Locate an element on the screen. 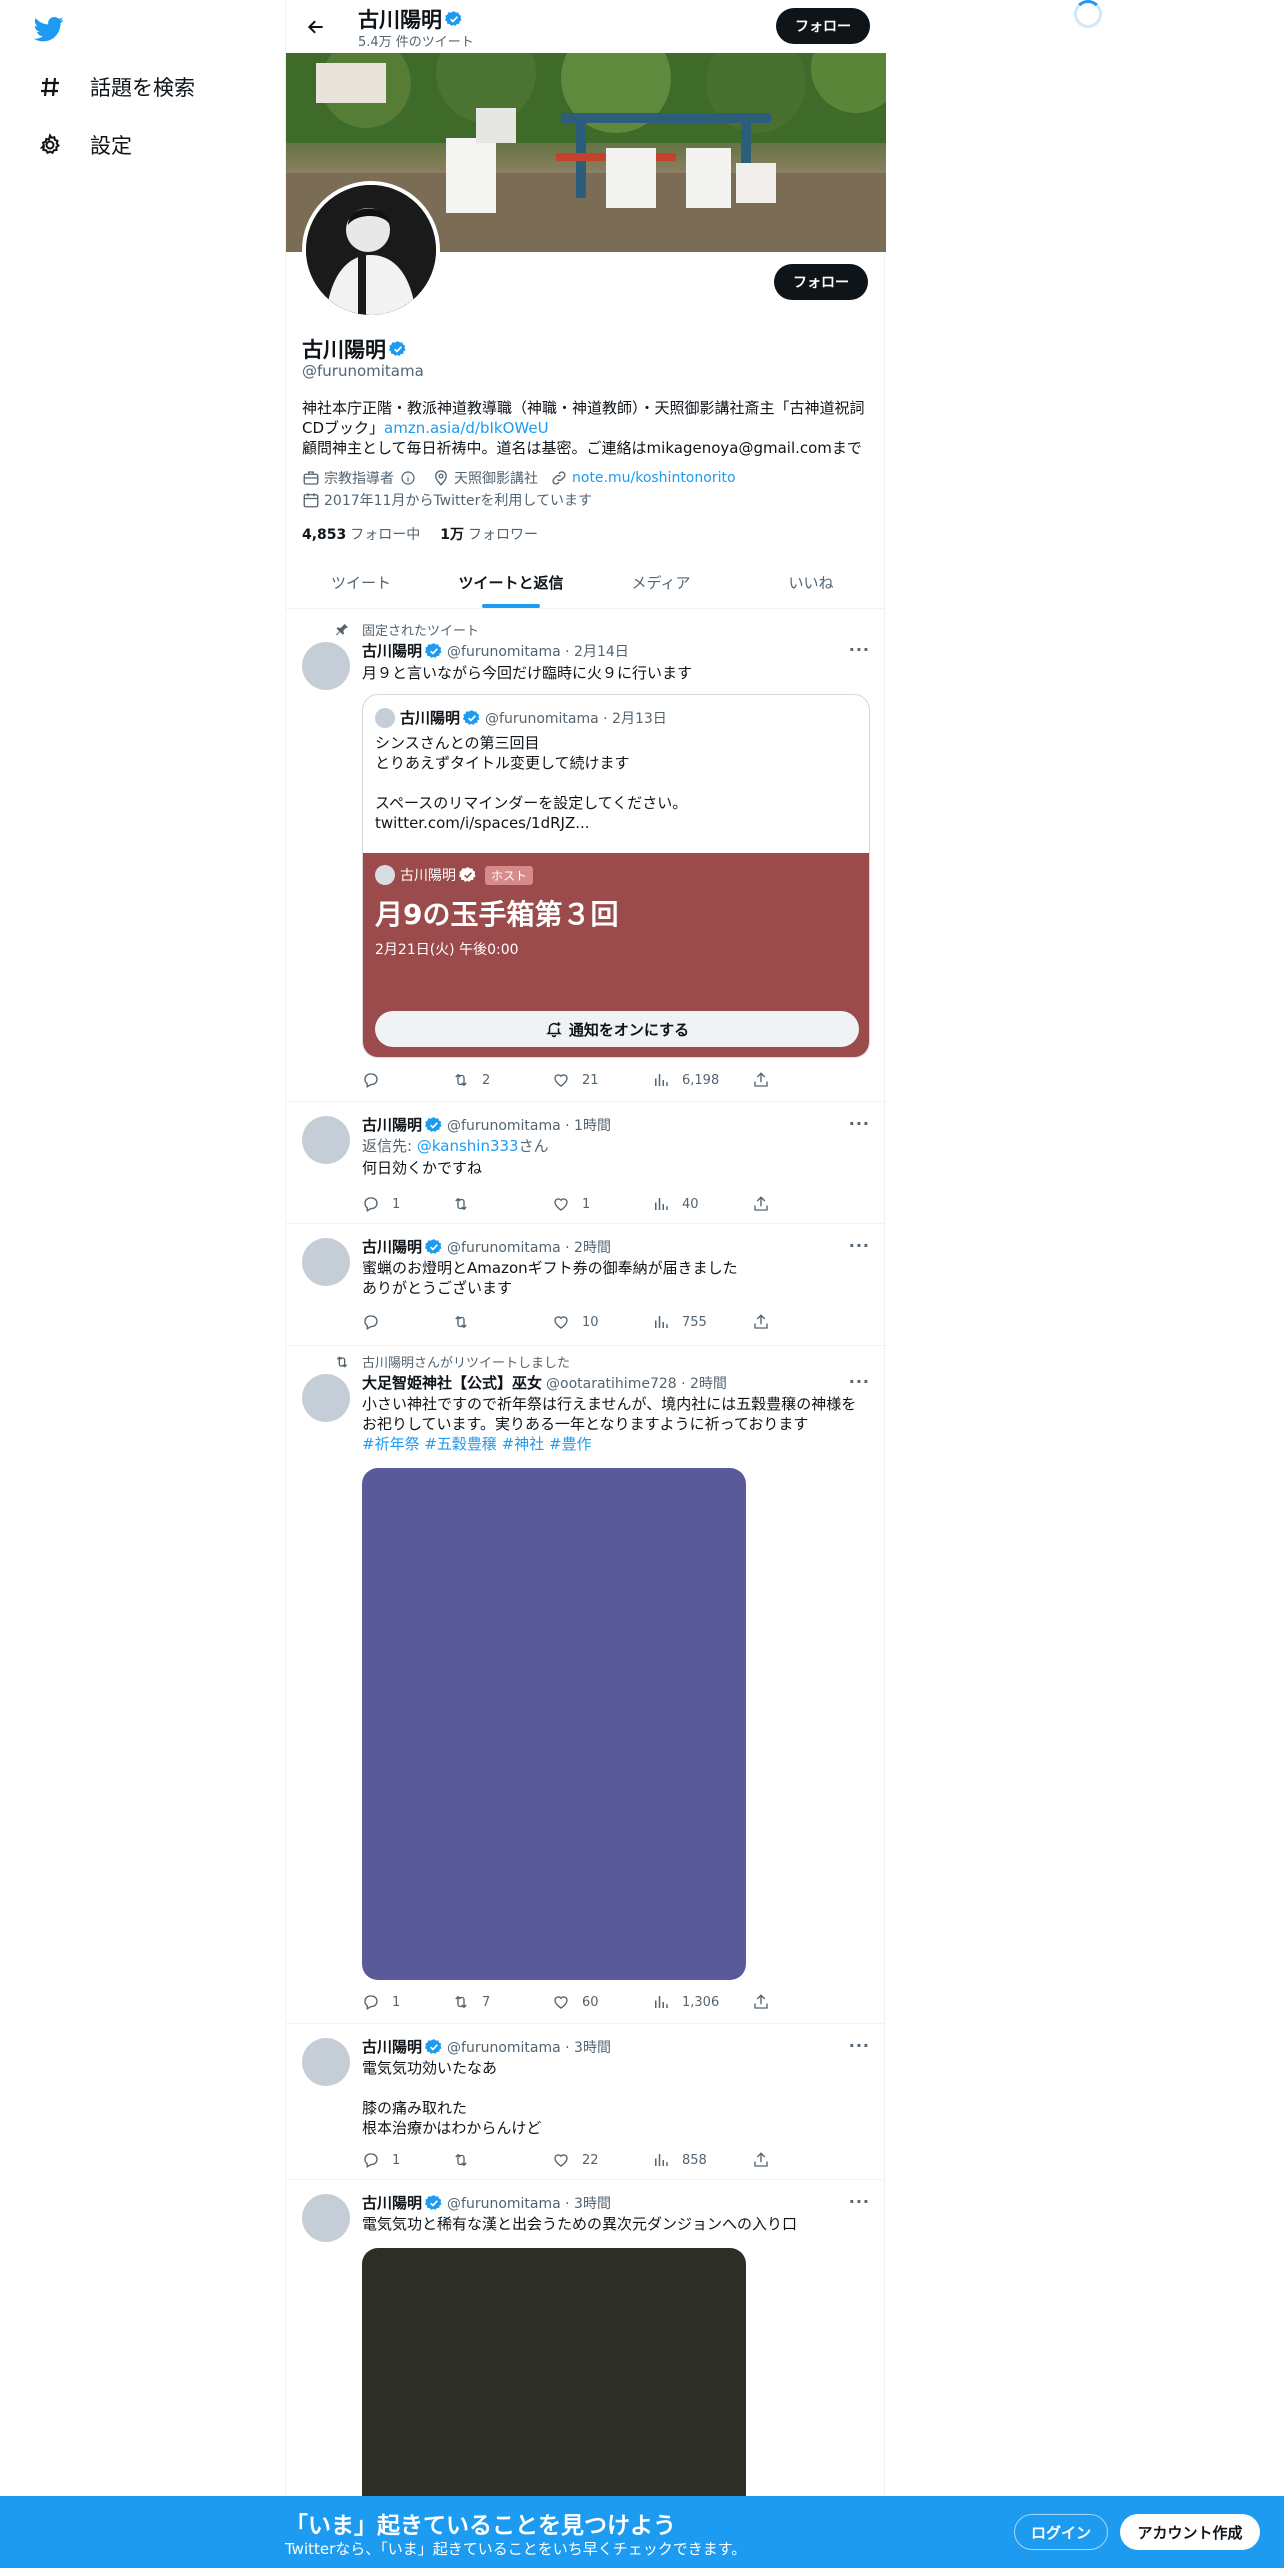 Image resolution: width=1284 pixels, height=2568 pixels. twitter-bird-icon is located at coordinates (49, 29).